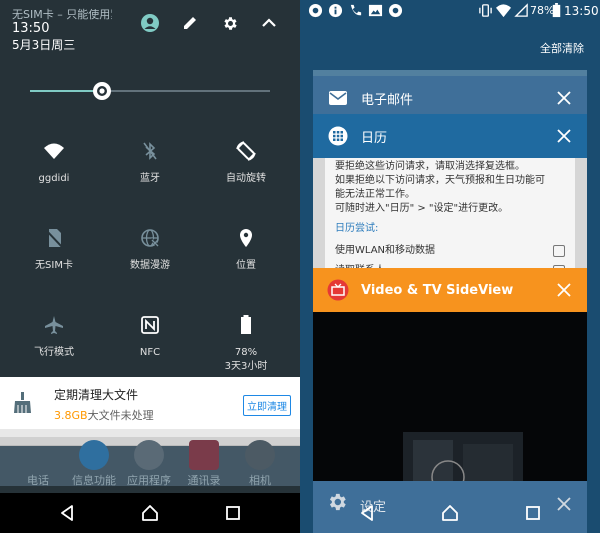 This screenshot has height=533, width=600. I want to click on cleanup-notification: 定期清理大文件 3.8GB大文件未处理 立即清理, so click(150, 403).